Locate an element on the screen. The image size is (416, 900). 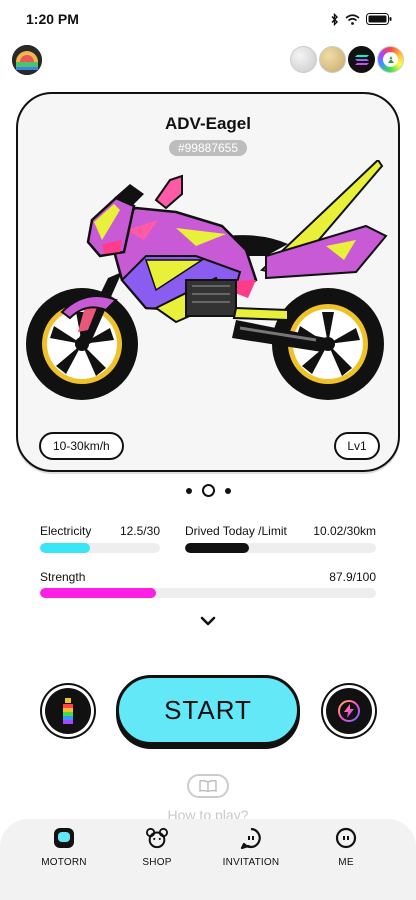
level-badge: Lv1 is located at coordinates (357, 446).